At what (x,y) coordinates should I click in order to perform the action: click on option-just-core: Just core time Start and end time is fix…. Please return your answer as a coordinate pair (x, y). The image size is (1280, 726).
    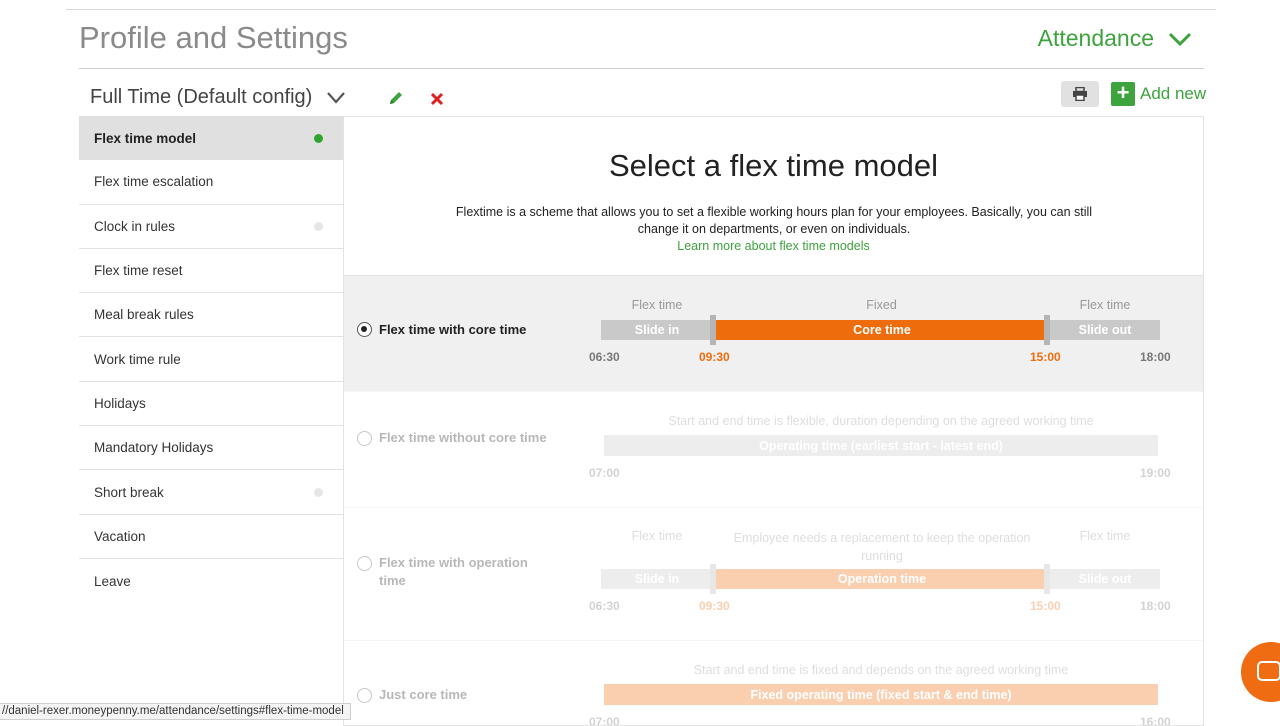
    Looking at the image, I should click on (773, 683).